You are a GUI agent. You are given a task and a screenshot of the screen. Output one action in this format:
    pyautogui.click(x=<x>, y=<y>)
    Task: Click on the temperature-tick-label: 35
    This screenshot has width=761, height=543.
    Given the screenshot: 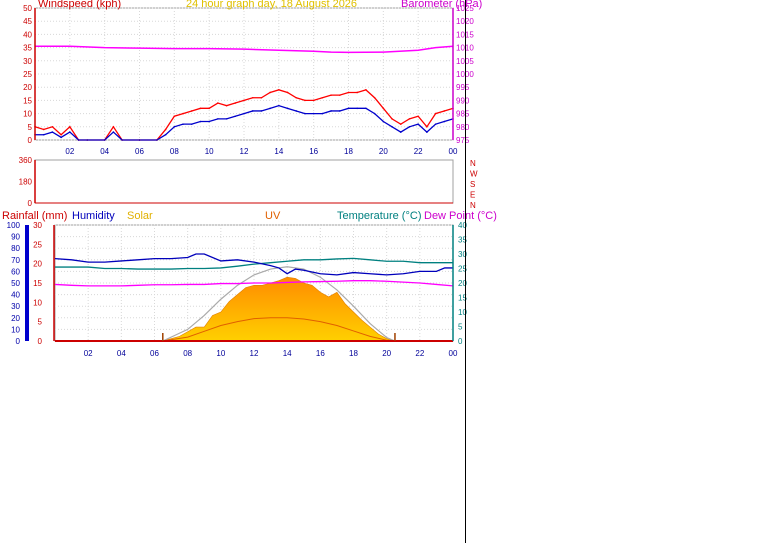 What is the action you would take?
    pyautogui.click(x=462, y=240)
    